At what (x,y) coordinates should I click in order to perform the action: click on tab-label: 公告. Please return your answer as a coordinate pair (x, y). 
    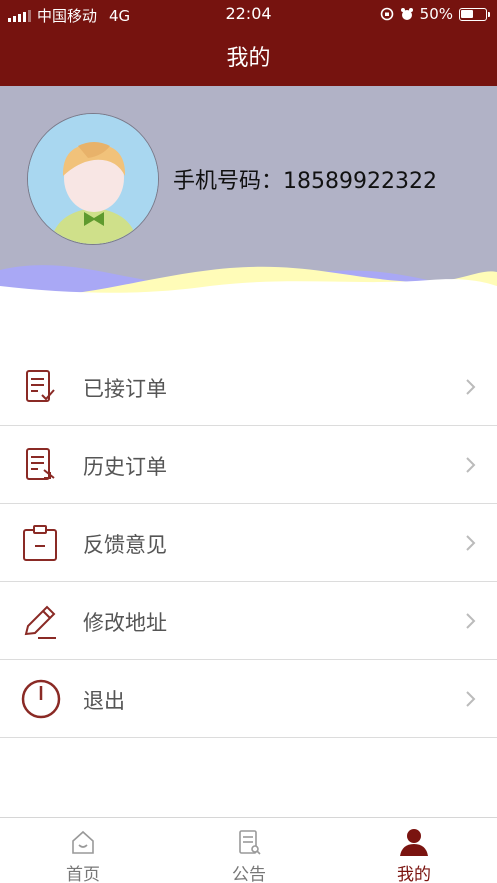
    Looking at the image, I should click on (249, 874).